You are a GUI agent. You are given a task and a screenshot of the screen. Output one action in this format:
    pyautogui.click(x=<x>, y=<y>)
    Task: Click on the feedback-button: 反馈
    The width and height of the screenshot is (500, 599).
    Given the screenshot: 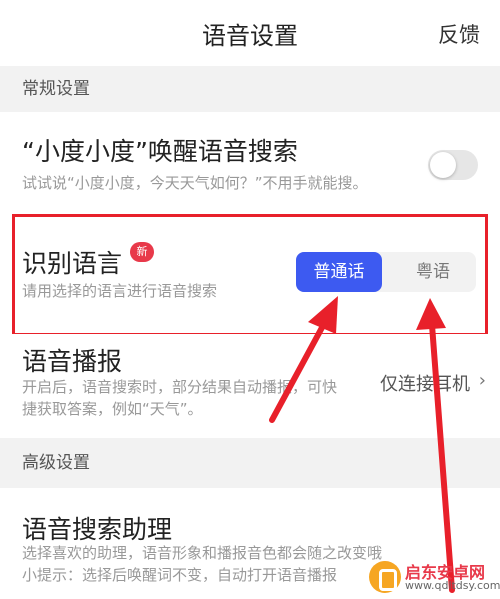 What is the action you would take?
    pyautogui.click(x=459, y=34)
    